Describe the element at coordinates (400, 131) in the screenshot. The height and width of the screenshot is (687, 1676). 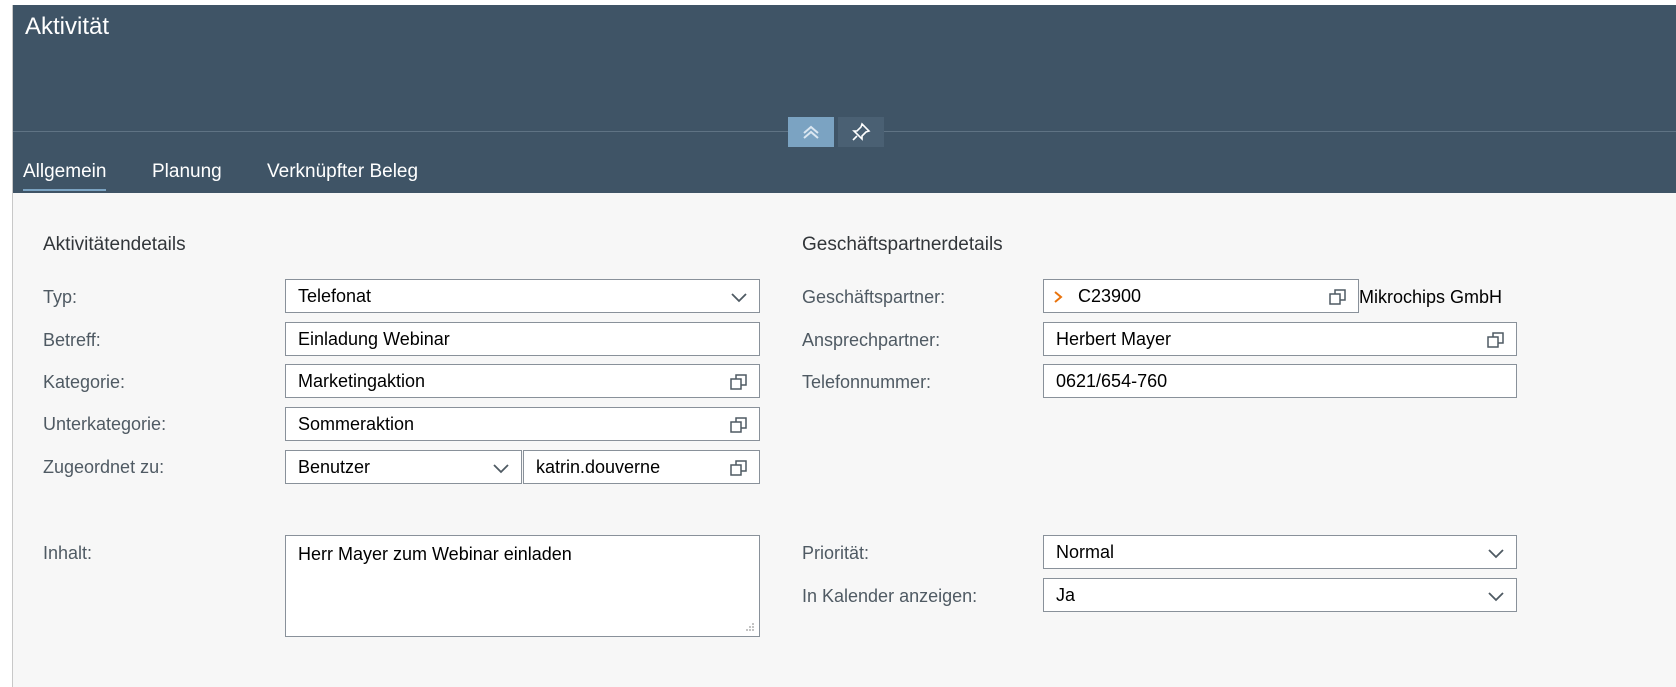
I see `header-divider-left` at that location.